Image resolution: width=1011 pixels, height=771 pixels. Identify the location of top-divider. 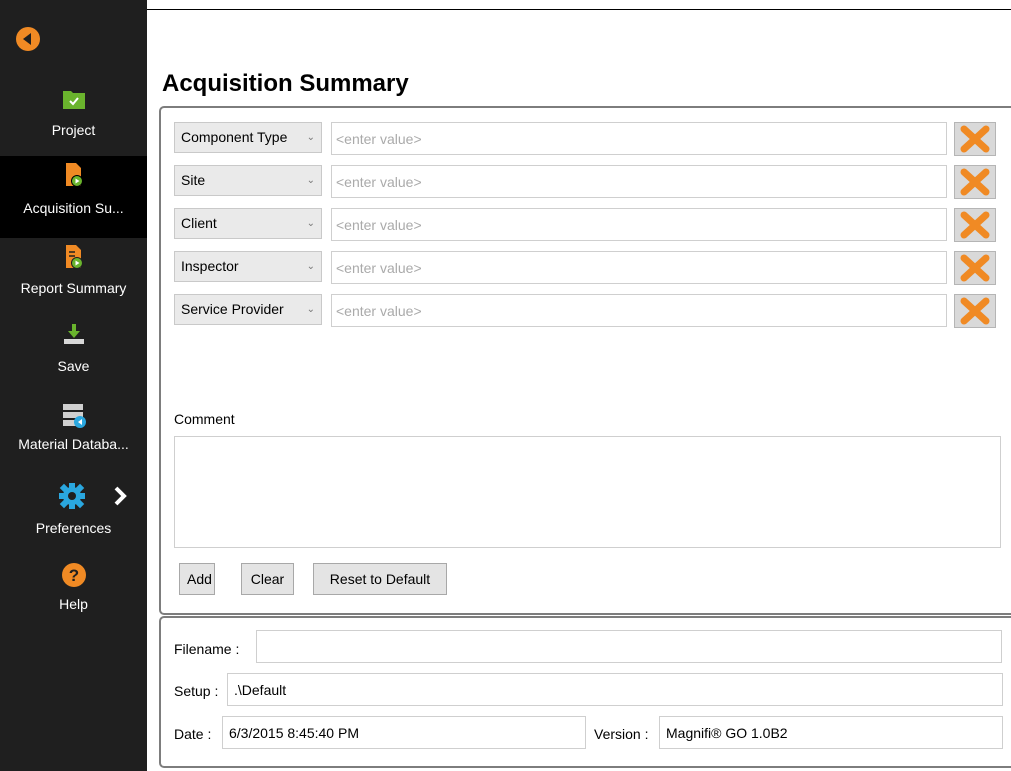
(579, 9).